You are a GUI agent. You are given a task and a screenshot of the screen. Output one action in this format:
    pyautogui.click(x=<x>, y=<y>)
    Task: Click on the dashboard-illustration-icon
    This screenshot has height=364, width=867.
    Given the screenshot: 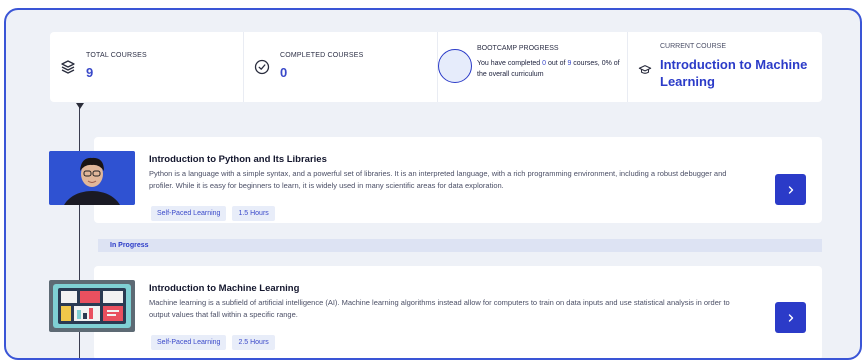 What is the action you would take?
    pyautogui.click(x=92, y=306)
    